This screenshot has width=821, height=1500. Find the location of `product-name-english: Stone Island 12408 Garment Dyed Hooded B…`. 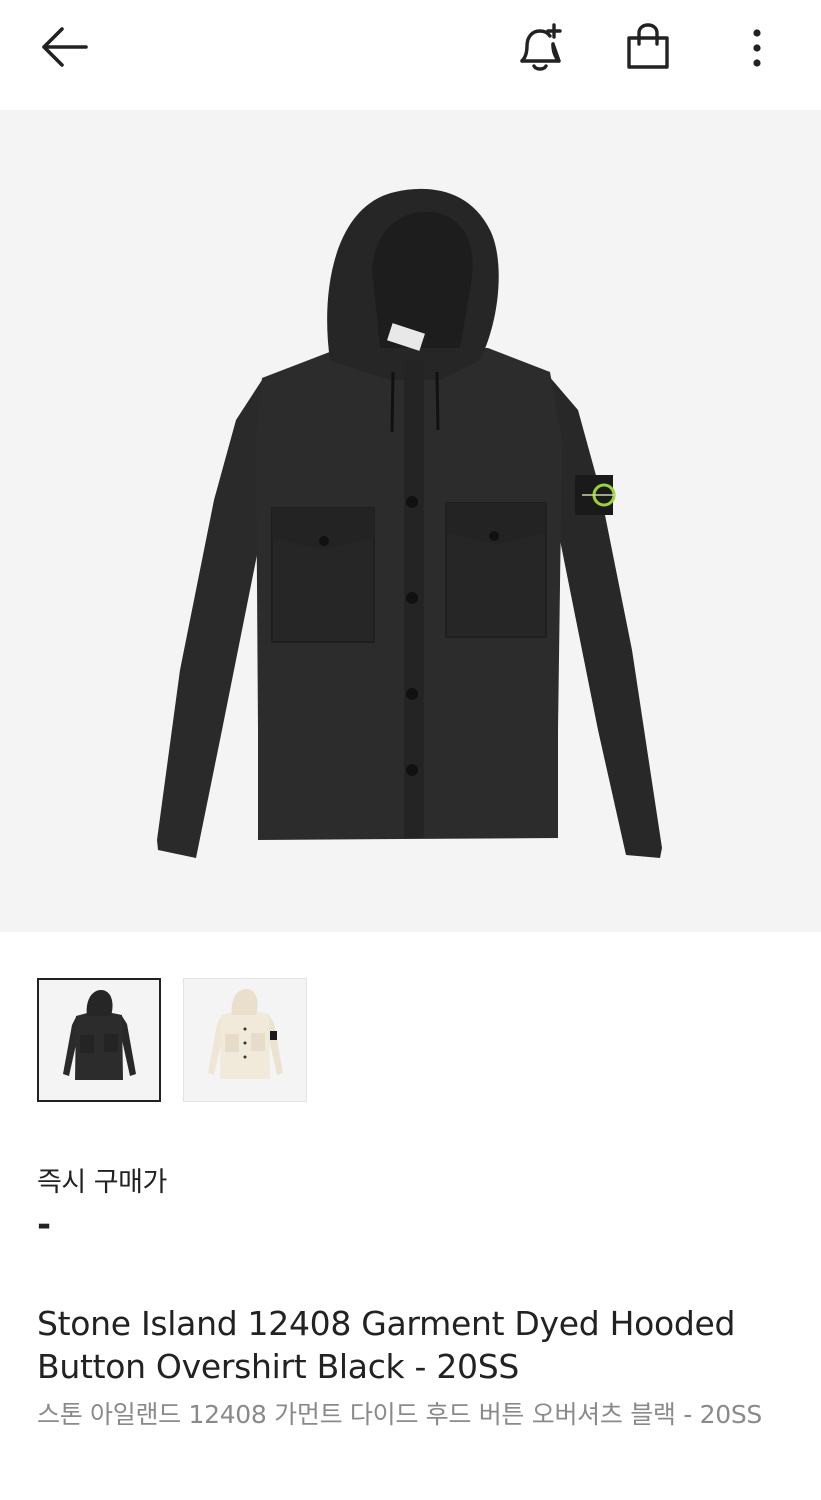

product-name-english: Stone Island 12408 Garment Dyed Hooded B… is located at coordinates (386, 1345).